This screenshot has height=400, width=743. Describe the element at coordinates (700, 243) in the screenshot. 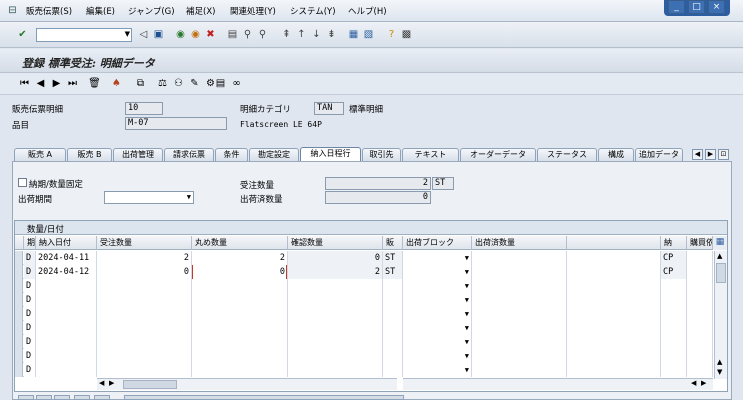

I see `col-header-purchase-req: 購買依` at that location.